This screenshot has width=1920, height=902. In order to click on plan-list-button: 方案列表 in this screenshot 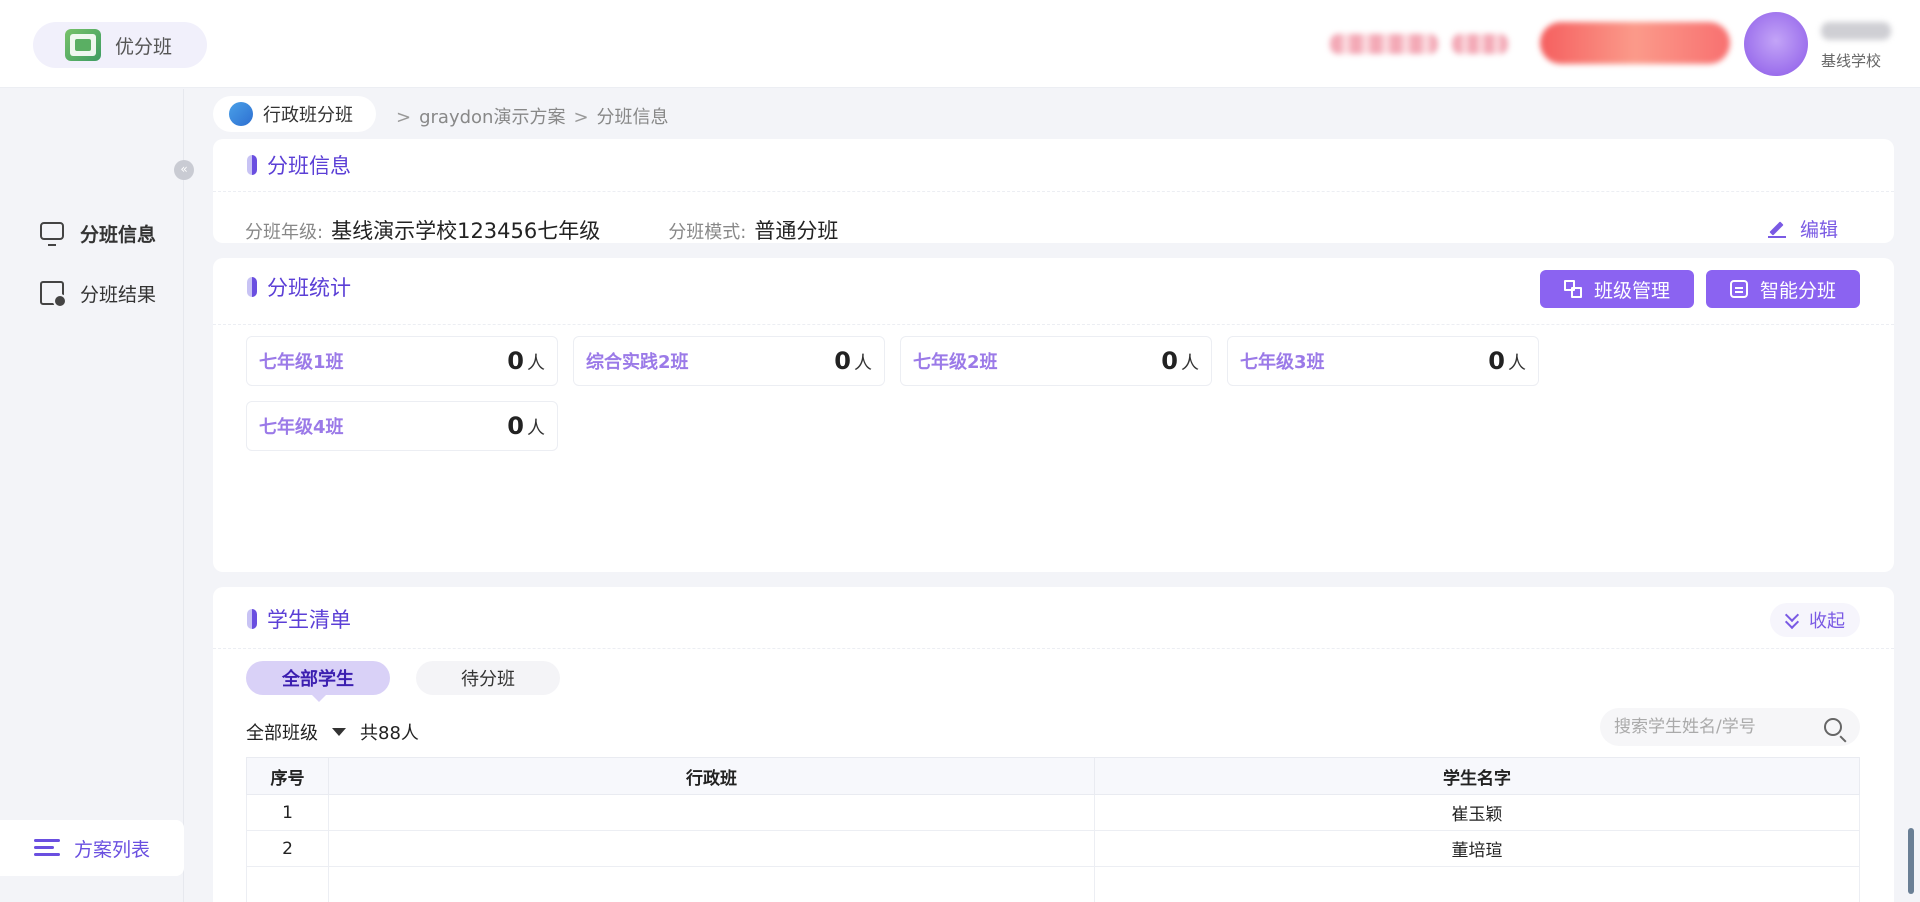, I will do `click(92, 848)`.